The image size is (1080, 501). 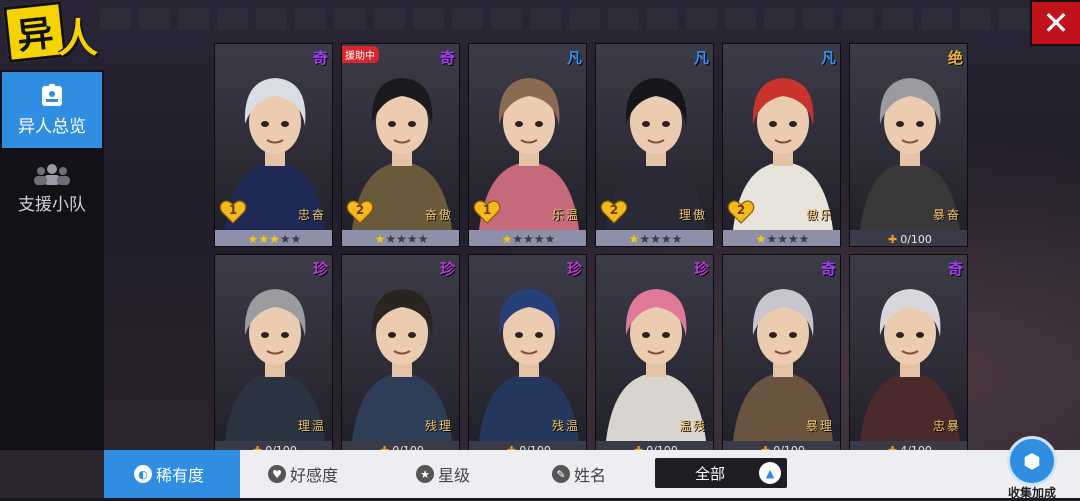 What do you see at coordinates (527, 145) in the screenshot?
I see `character-card: 凡 1 乐温 ★★★★★` at bounding box center [527, 145].